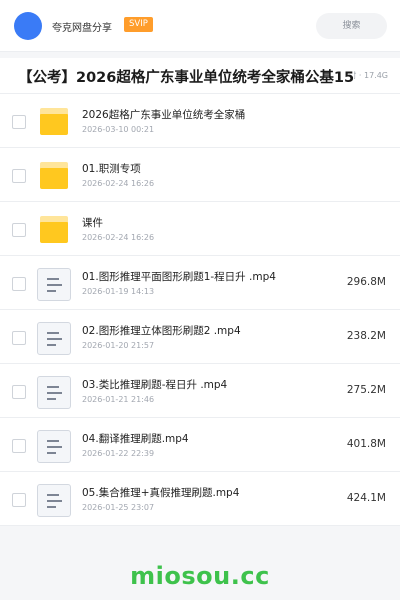 Image resolution: width=400 pixels, height=600 pixels. Describe the element at coordinates (200, 229) in the screenshot. I see `file-row: 课件 2026-02-24 16:26` at that location.